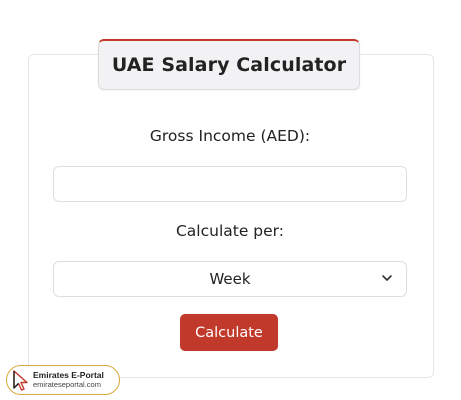 This screenshot has height=400, width=461. Describe the element at coordinates (68, 375) in the screenshot. I see `logo-brand-name: Emirates E-Portal` at that location.